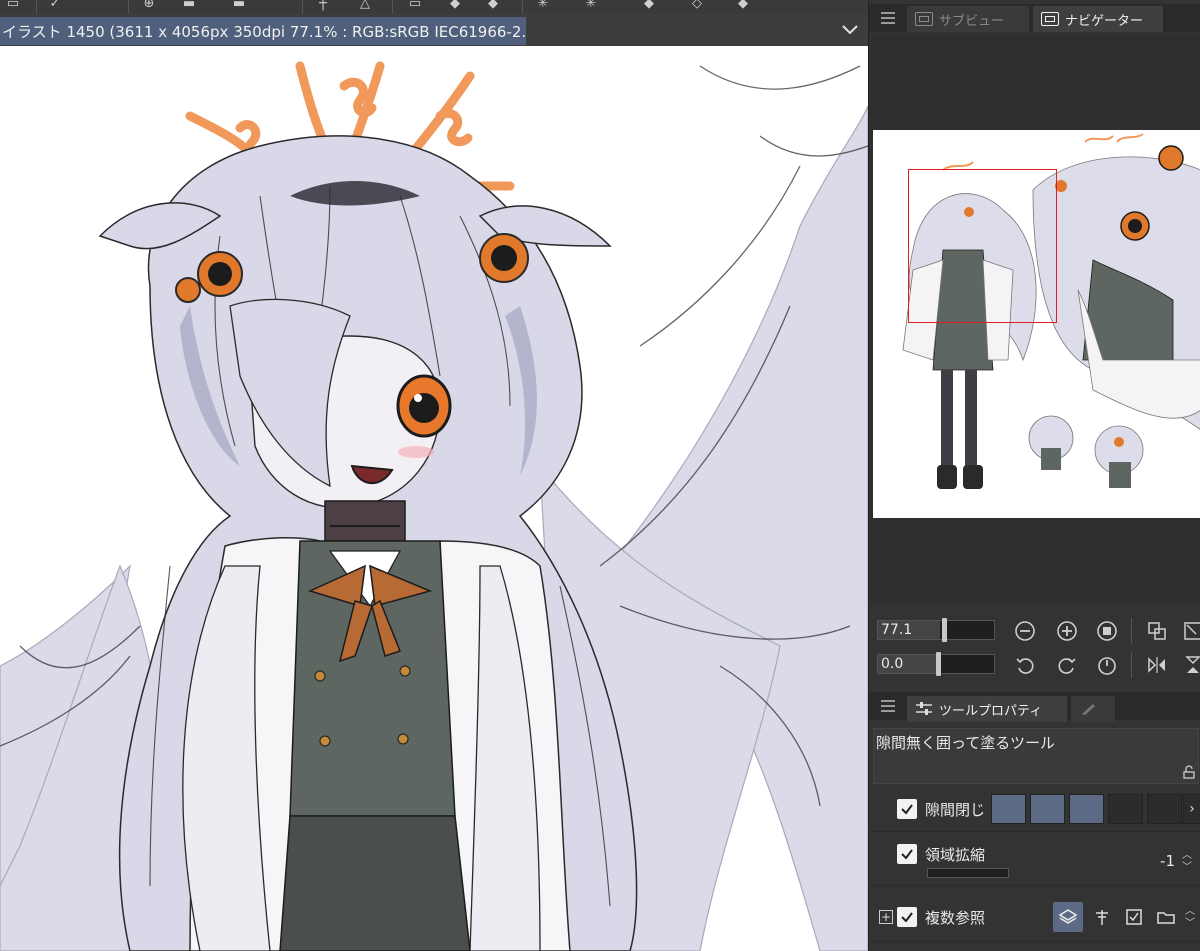 This screenshot has height=951, width=1200. Describe the element at coordinates (850, 30) in the screenshot. I see `chevron-down-icon` at that location.